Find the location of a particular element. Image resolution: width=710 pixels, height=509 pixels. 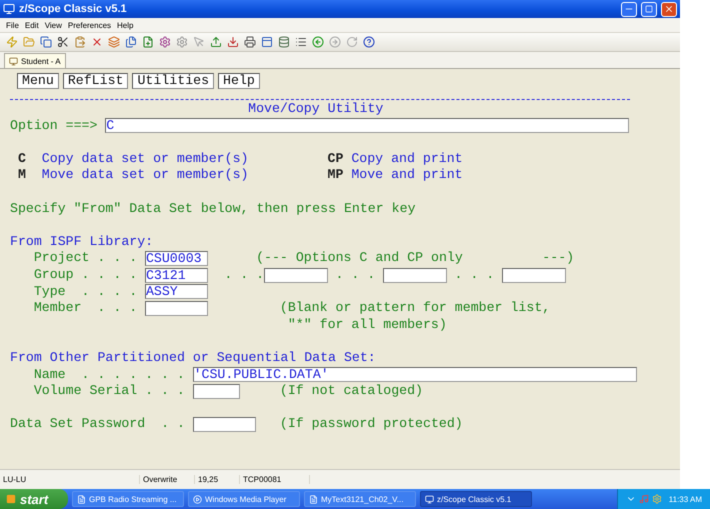

field-label: Volume Serial . . . is located at coordinates (109, 391).